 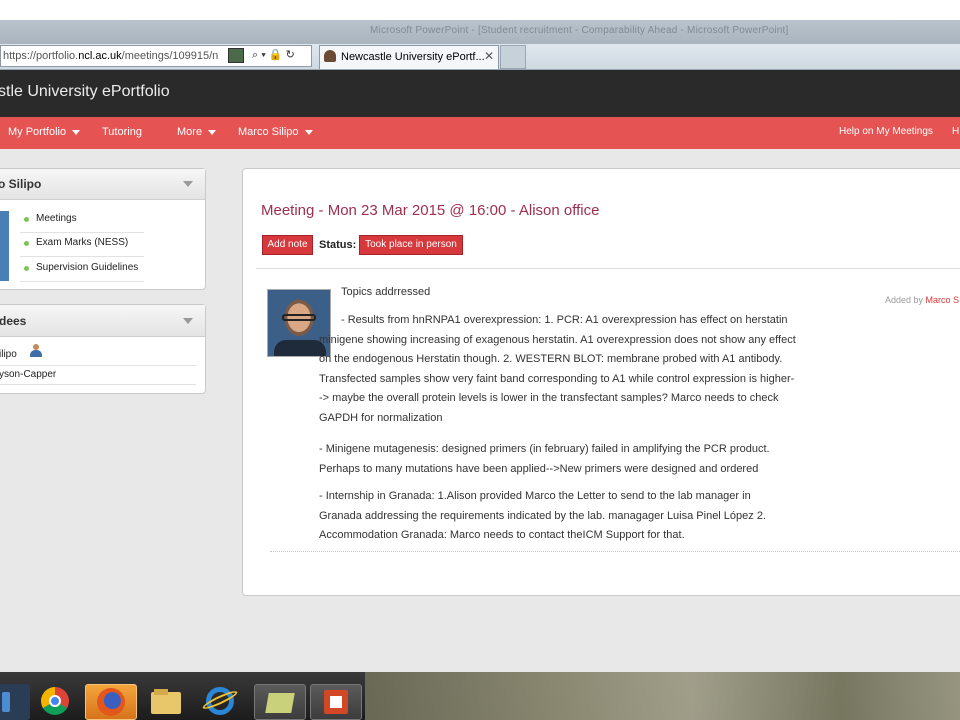 I want to click on nav-label: Marco Silipo, so click(x=268, y=132).